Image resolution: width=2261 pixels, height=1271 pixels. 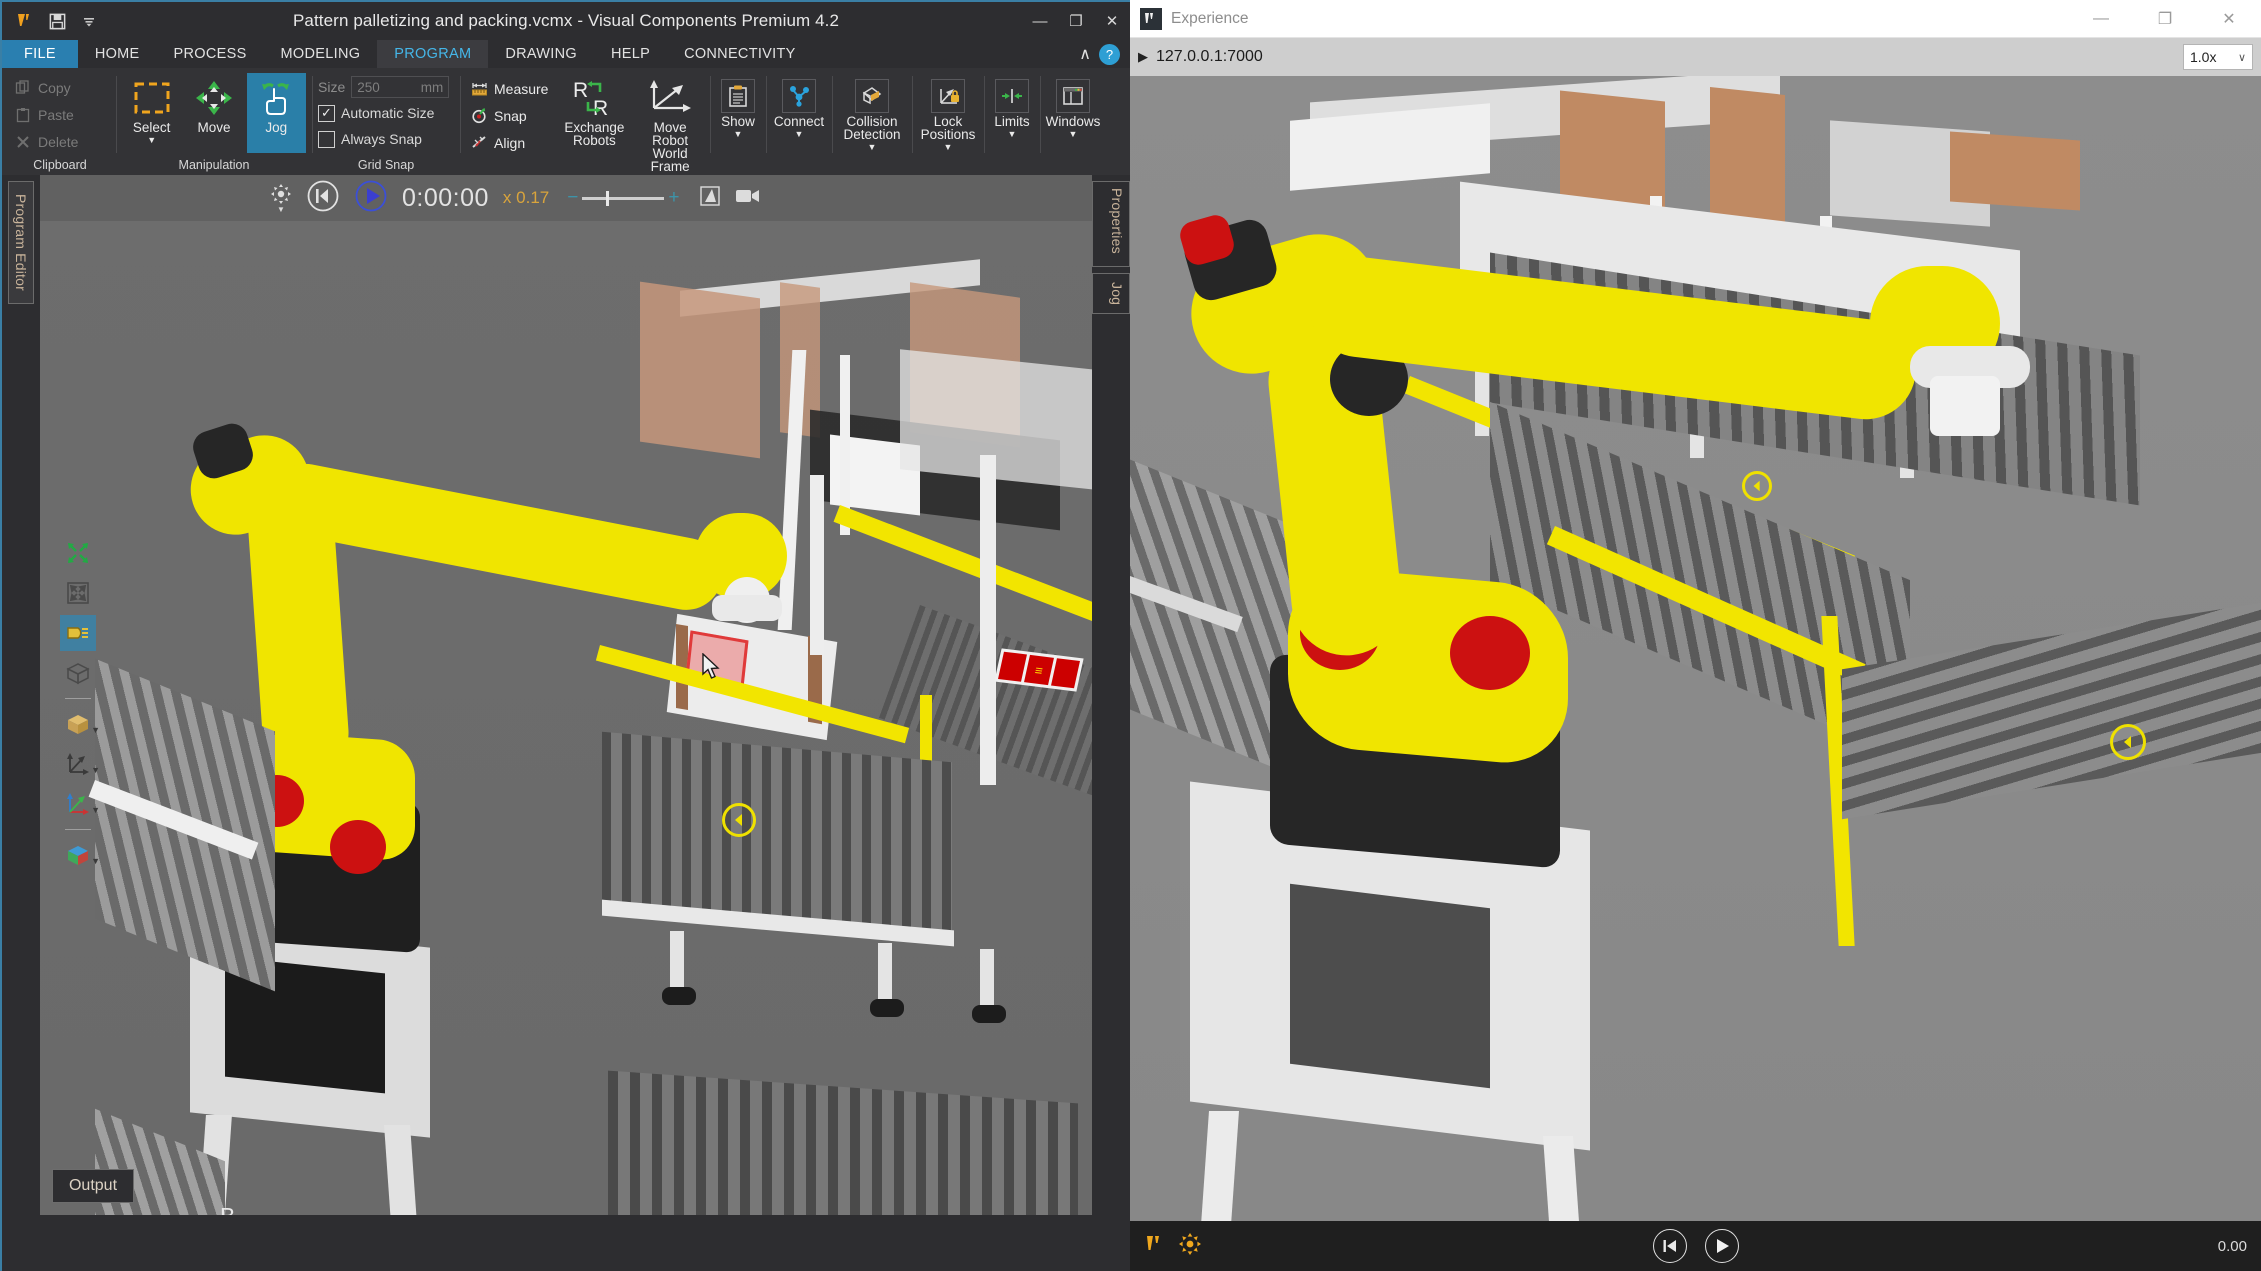 I want to click on automatic-size-checkbox: ✓, so click(x=326, y=113).